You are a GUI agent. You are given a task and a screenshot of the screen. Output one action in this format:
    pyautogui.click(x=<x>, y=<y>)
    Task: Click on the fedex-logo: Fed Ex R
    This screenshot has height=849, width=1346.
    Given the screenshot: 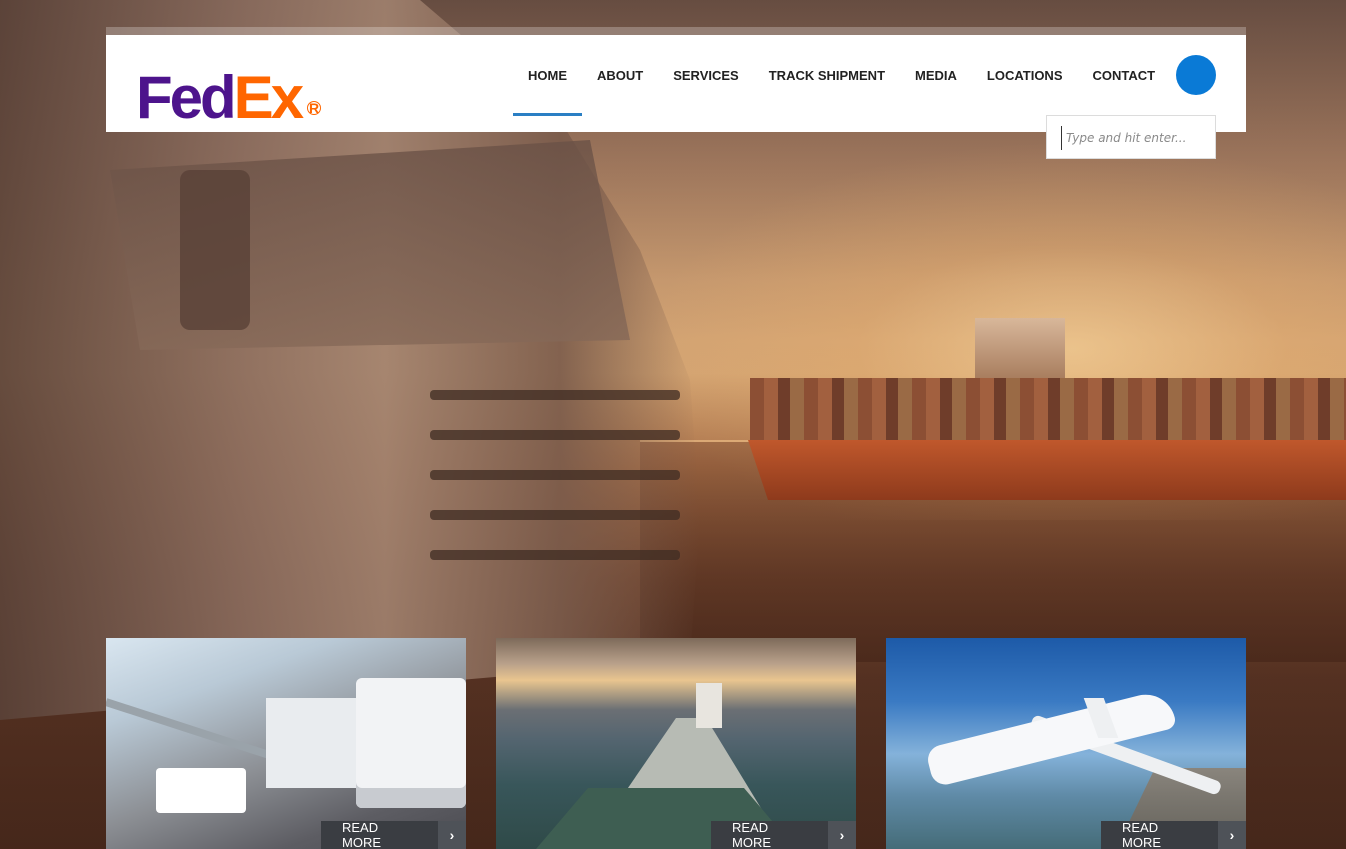 What is the action you would take?
    pyautogui.click(x=236, y=98)
    